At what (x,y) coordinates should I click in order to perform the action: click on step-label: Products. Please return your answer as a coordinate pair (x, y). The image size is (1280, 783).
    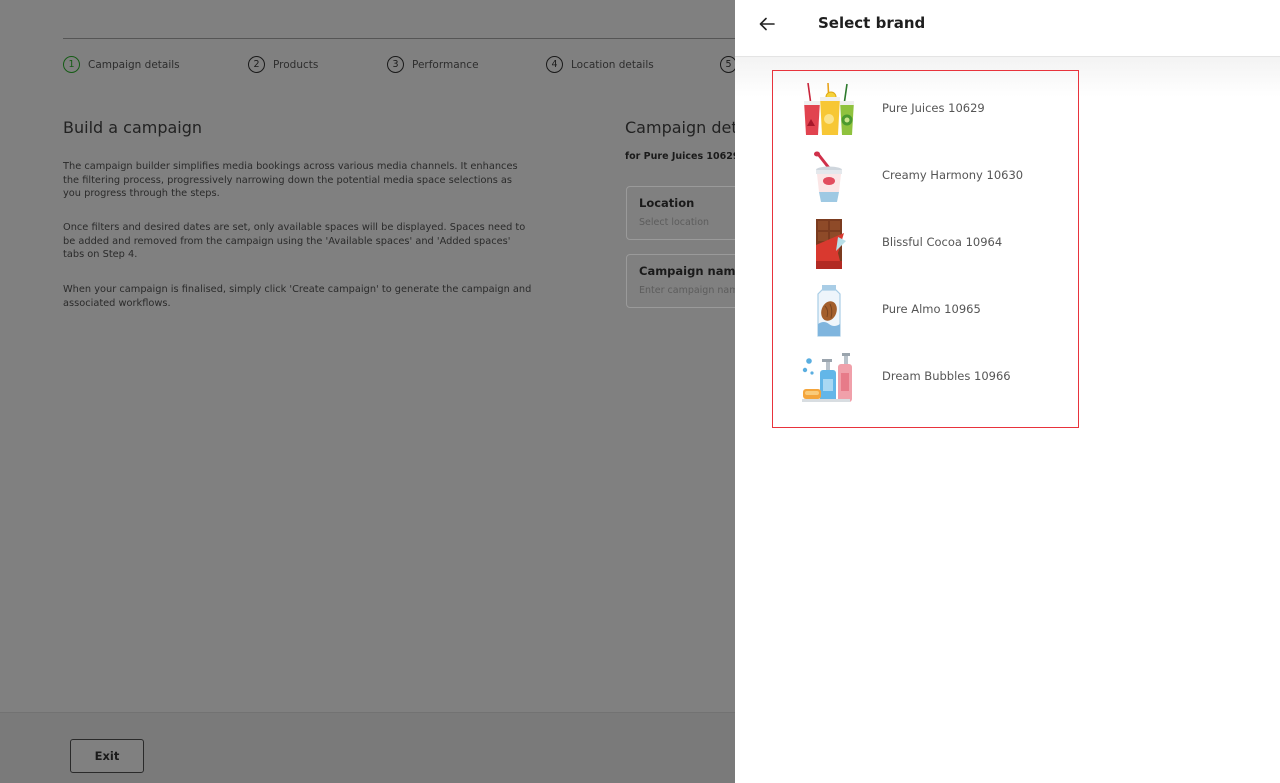
    Looking at the image, I should click on (296, 64).